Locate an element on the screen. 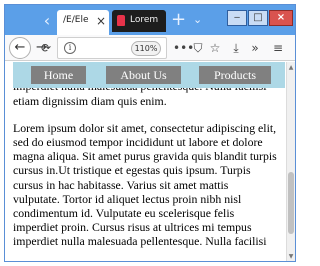 The height and width of the screenshot is (266, 320). url-bar: i 110% is located at coordinates (112, 48).